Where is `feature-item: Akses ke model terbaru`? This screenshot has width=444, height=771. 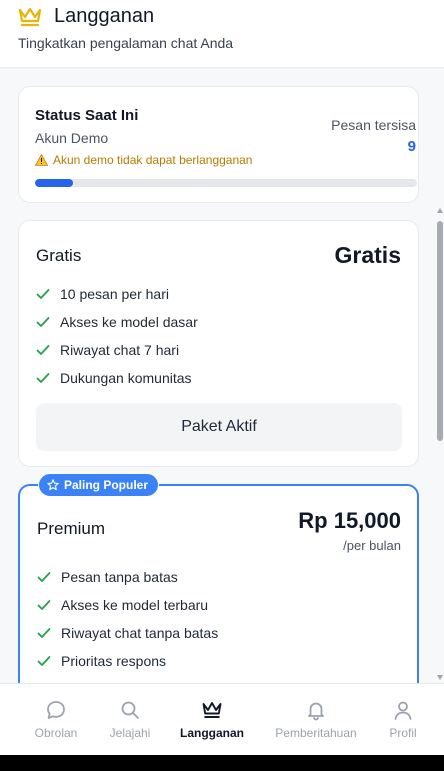 feature-item: Akses ke model terbaru is located at coordinates (127, 605).